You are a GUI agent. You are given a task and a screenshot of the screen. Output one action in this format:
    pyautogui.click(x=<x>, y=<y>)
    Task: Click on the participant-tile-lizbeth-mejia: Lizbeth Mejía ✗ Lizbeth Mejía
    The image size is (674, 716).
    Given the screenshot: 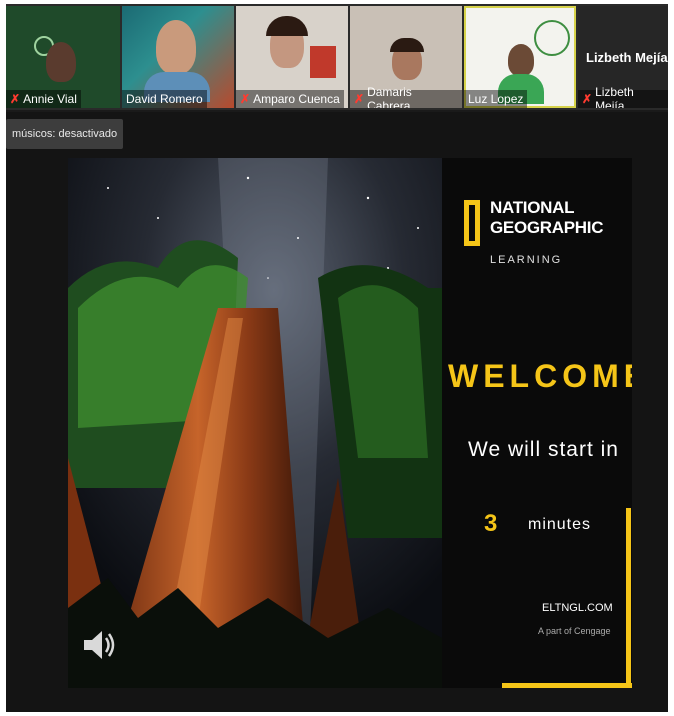 What is the action you would take?
    pyautogui.click(x=623, y=57)
    